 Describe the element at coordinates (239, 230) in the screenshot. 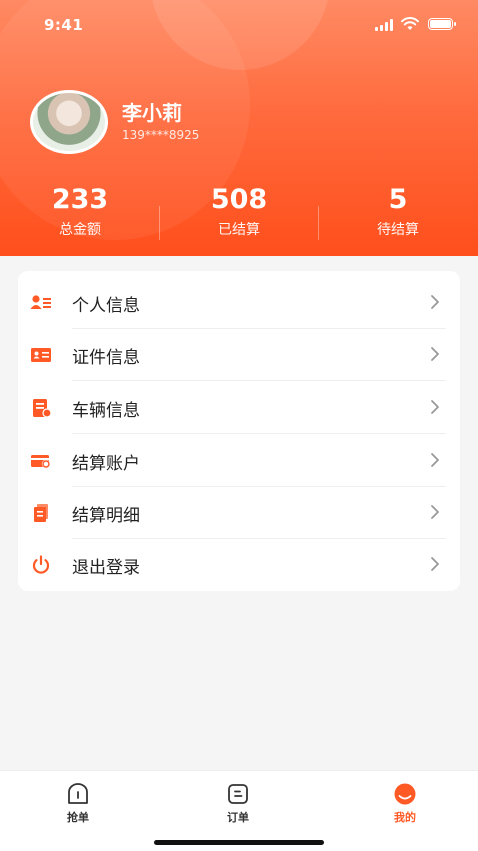

I see `stat-label: 已结算` at that location.